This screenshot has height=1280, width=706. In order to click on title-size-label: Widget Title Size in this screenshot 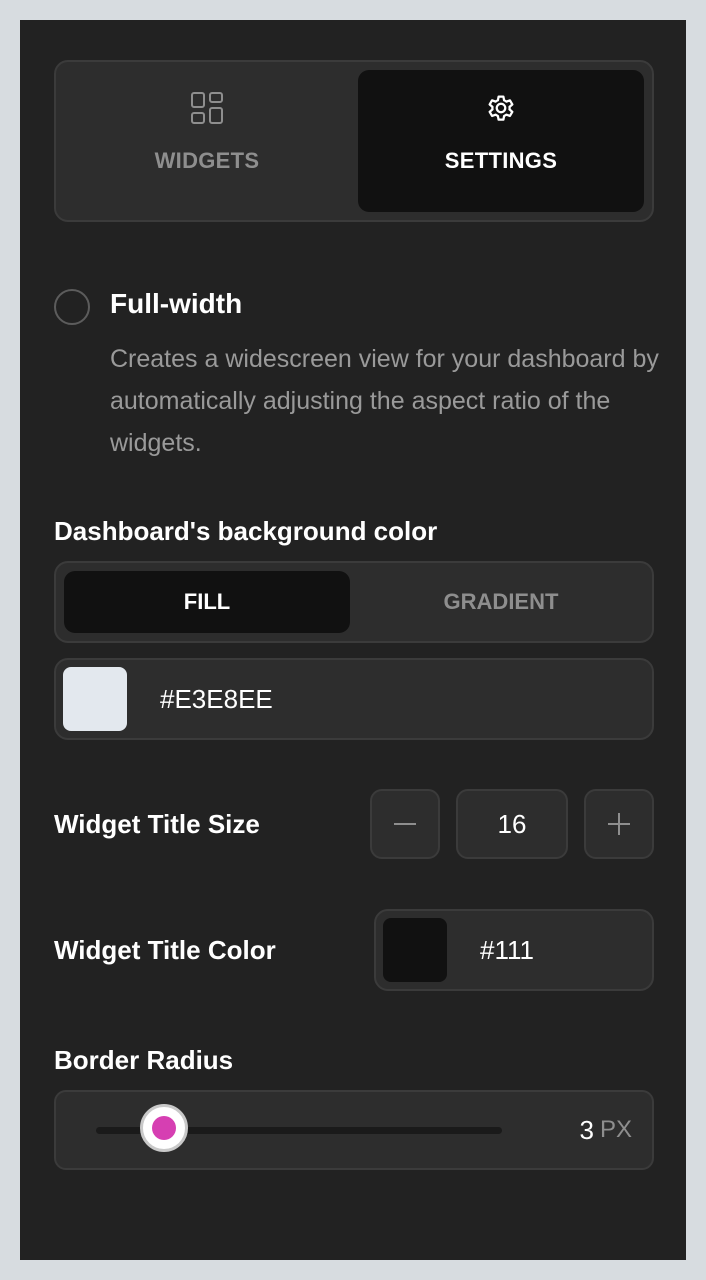, I will do `click(157, 824)`.